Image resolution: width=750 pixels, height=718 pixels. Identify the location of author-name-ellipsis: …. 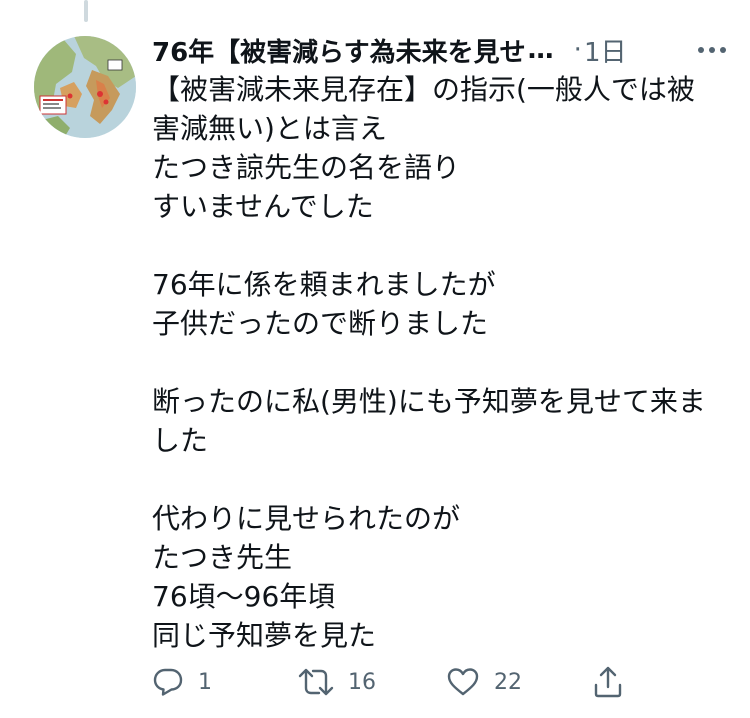
(540, 50).